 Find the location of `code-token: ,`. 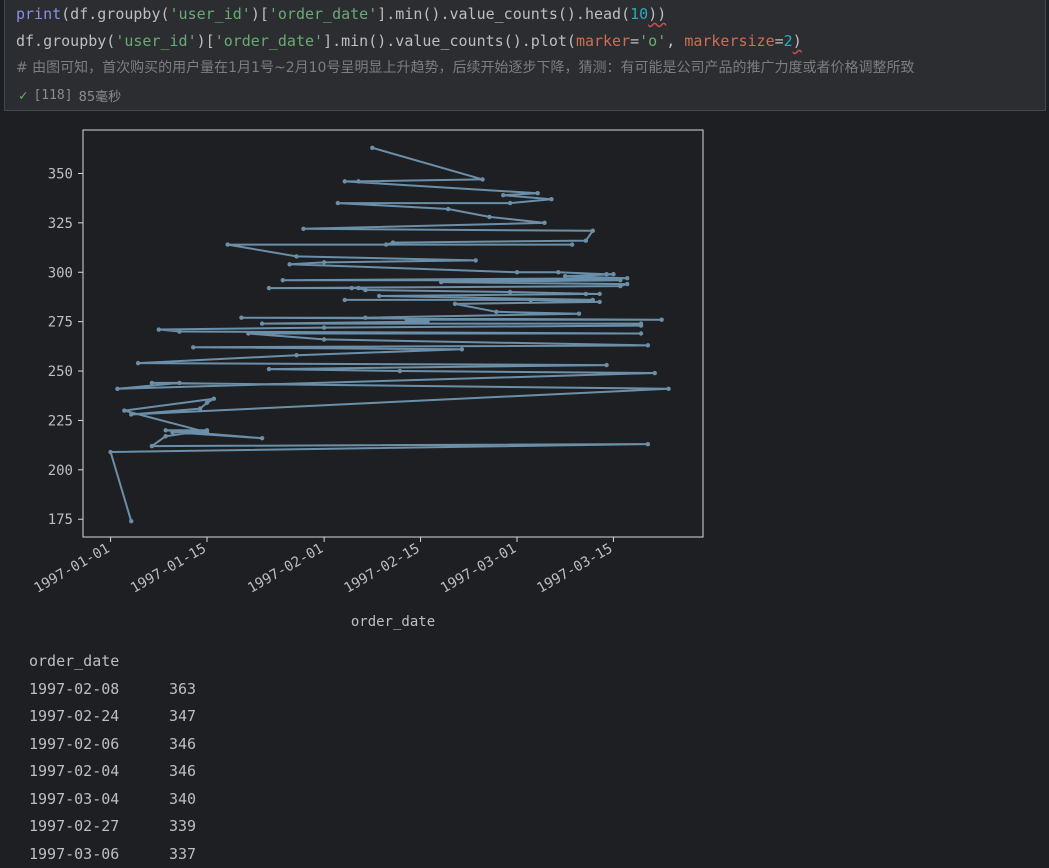

code-token: , is located at coordinates (675, 41).